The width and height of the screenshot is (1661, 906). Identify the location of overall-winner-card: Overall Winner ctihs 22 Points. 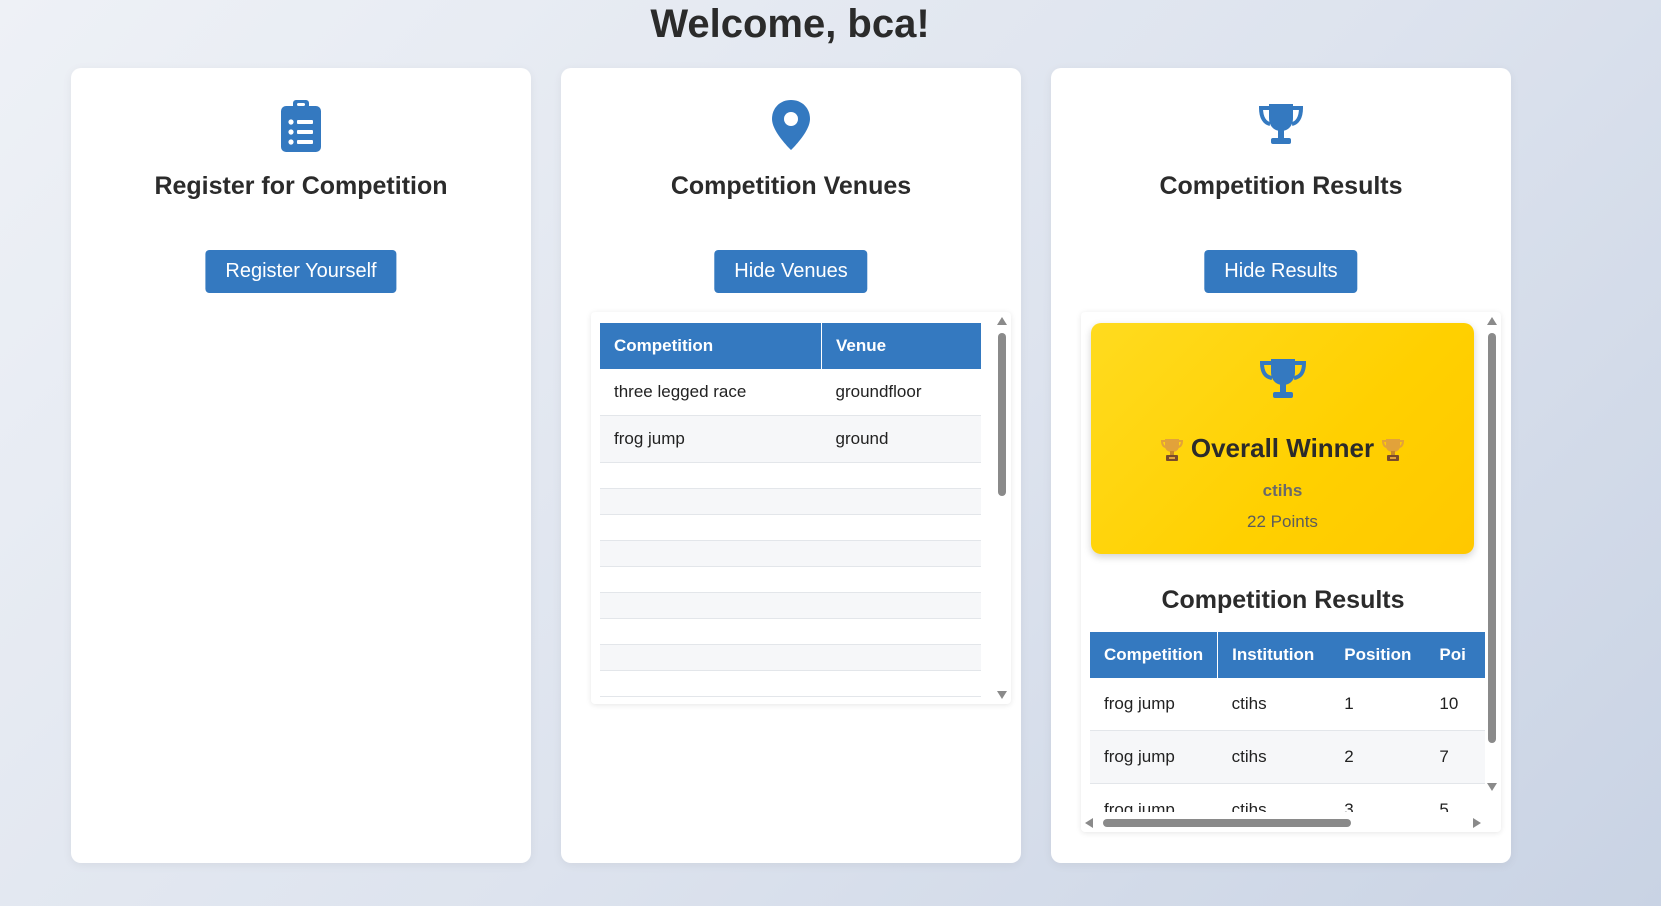
(1282, 438).